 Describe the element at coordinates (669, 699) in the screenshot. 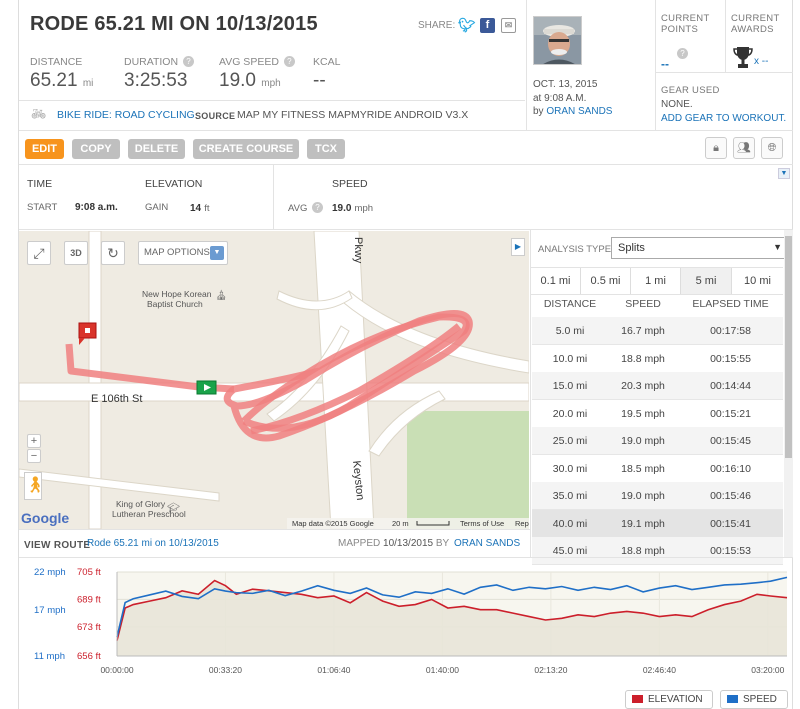

I see `legend-elevation: ELEVATION` at that location.